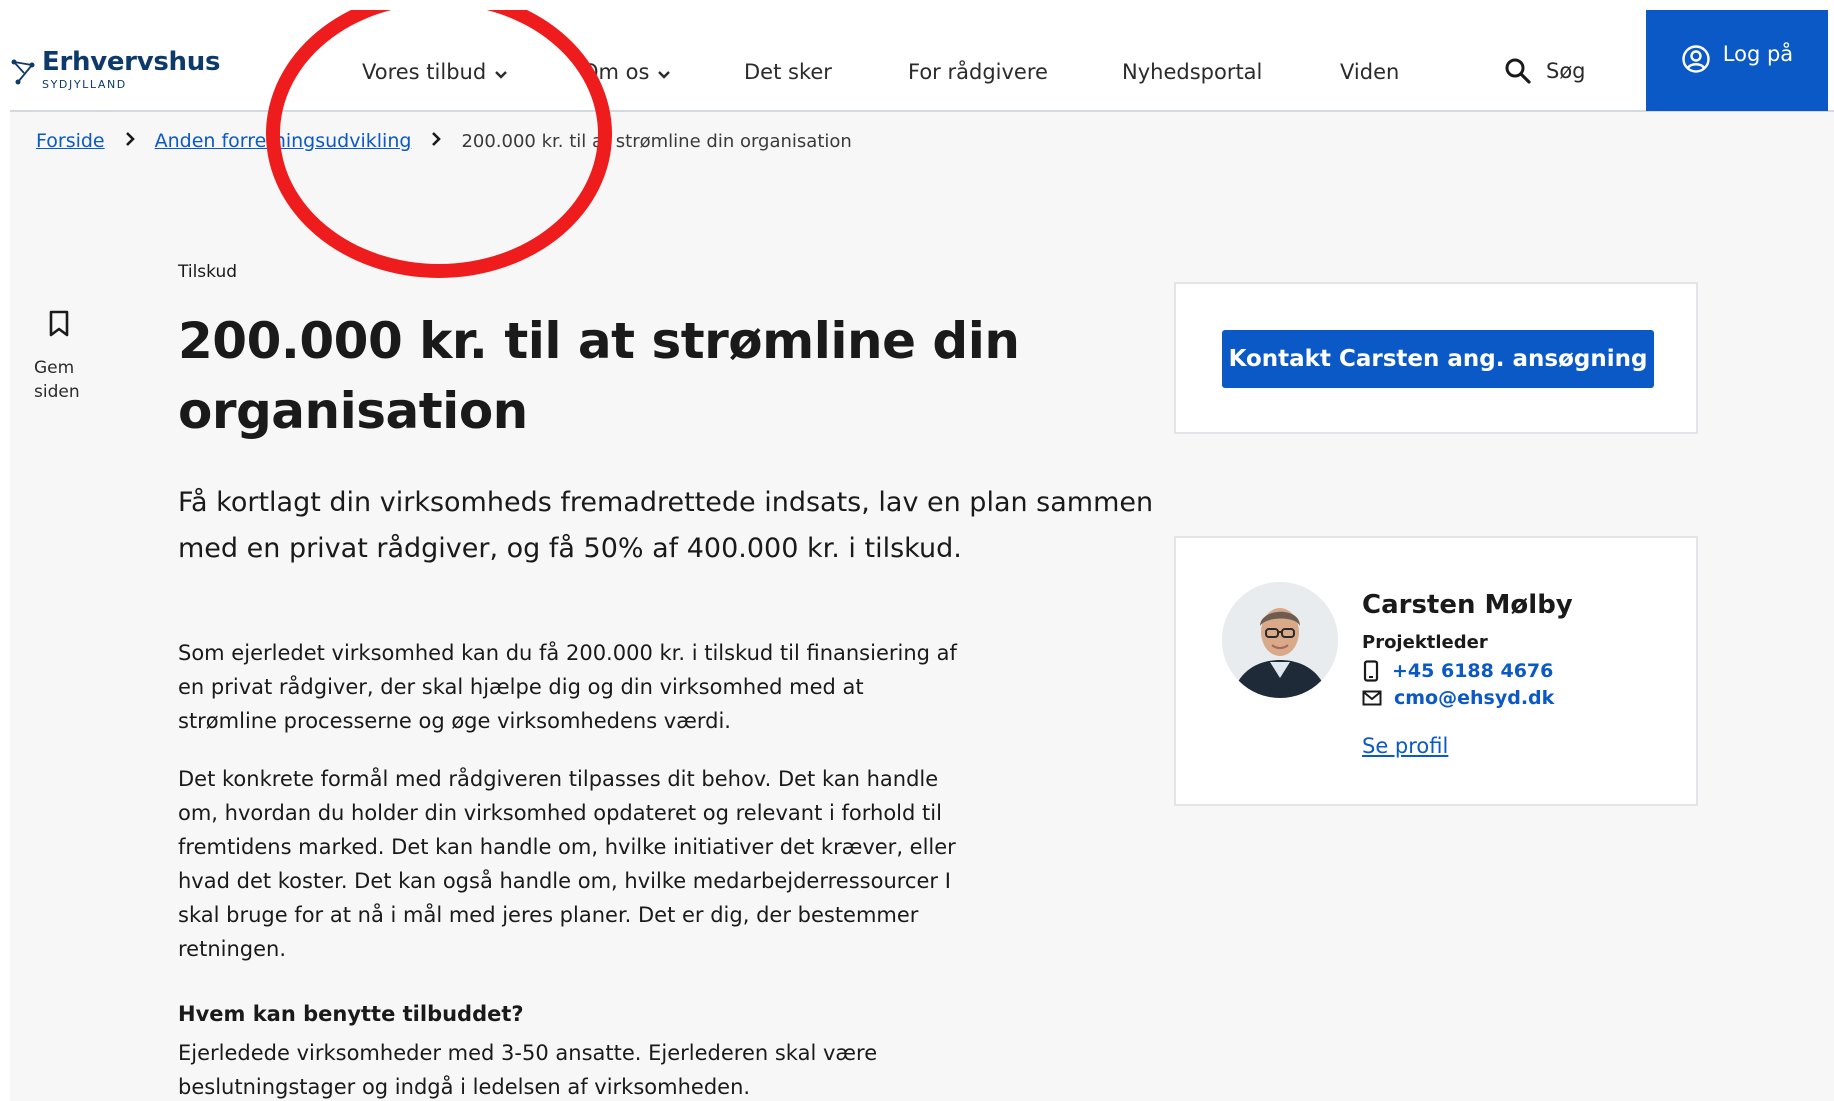  I want to click on contact-email: cmo@ehsyd.dk, so click(1474, 698).